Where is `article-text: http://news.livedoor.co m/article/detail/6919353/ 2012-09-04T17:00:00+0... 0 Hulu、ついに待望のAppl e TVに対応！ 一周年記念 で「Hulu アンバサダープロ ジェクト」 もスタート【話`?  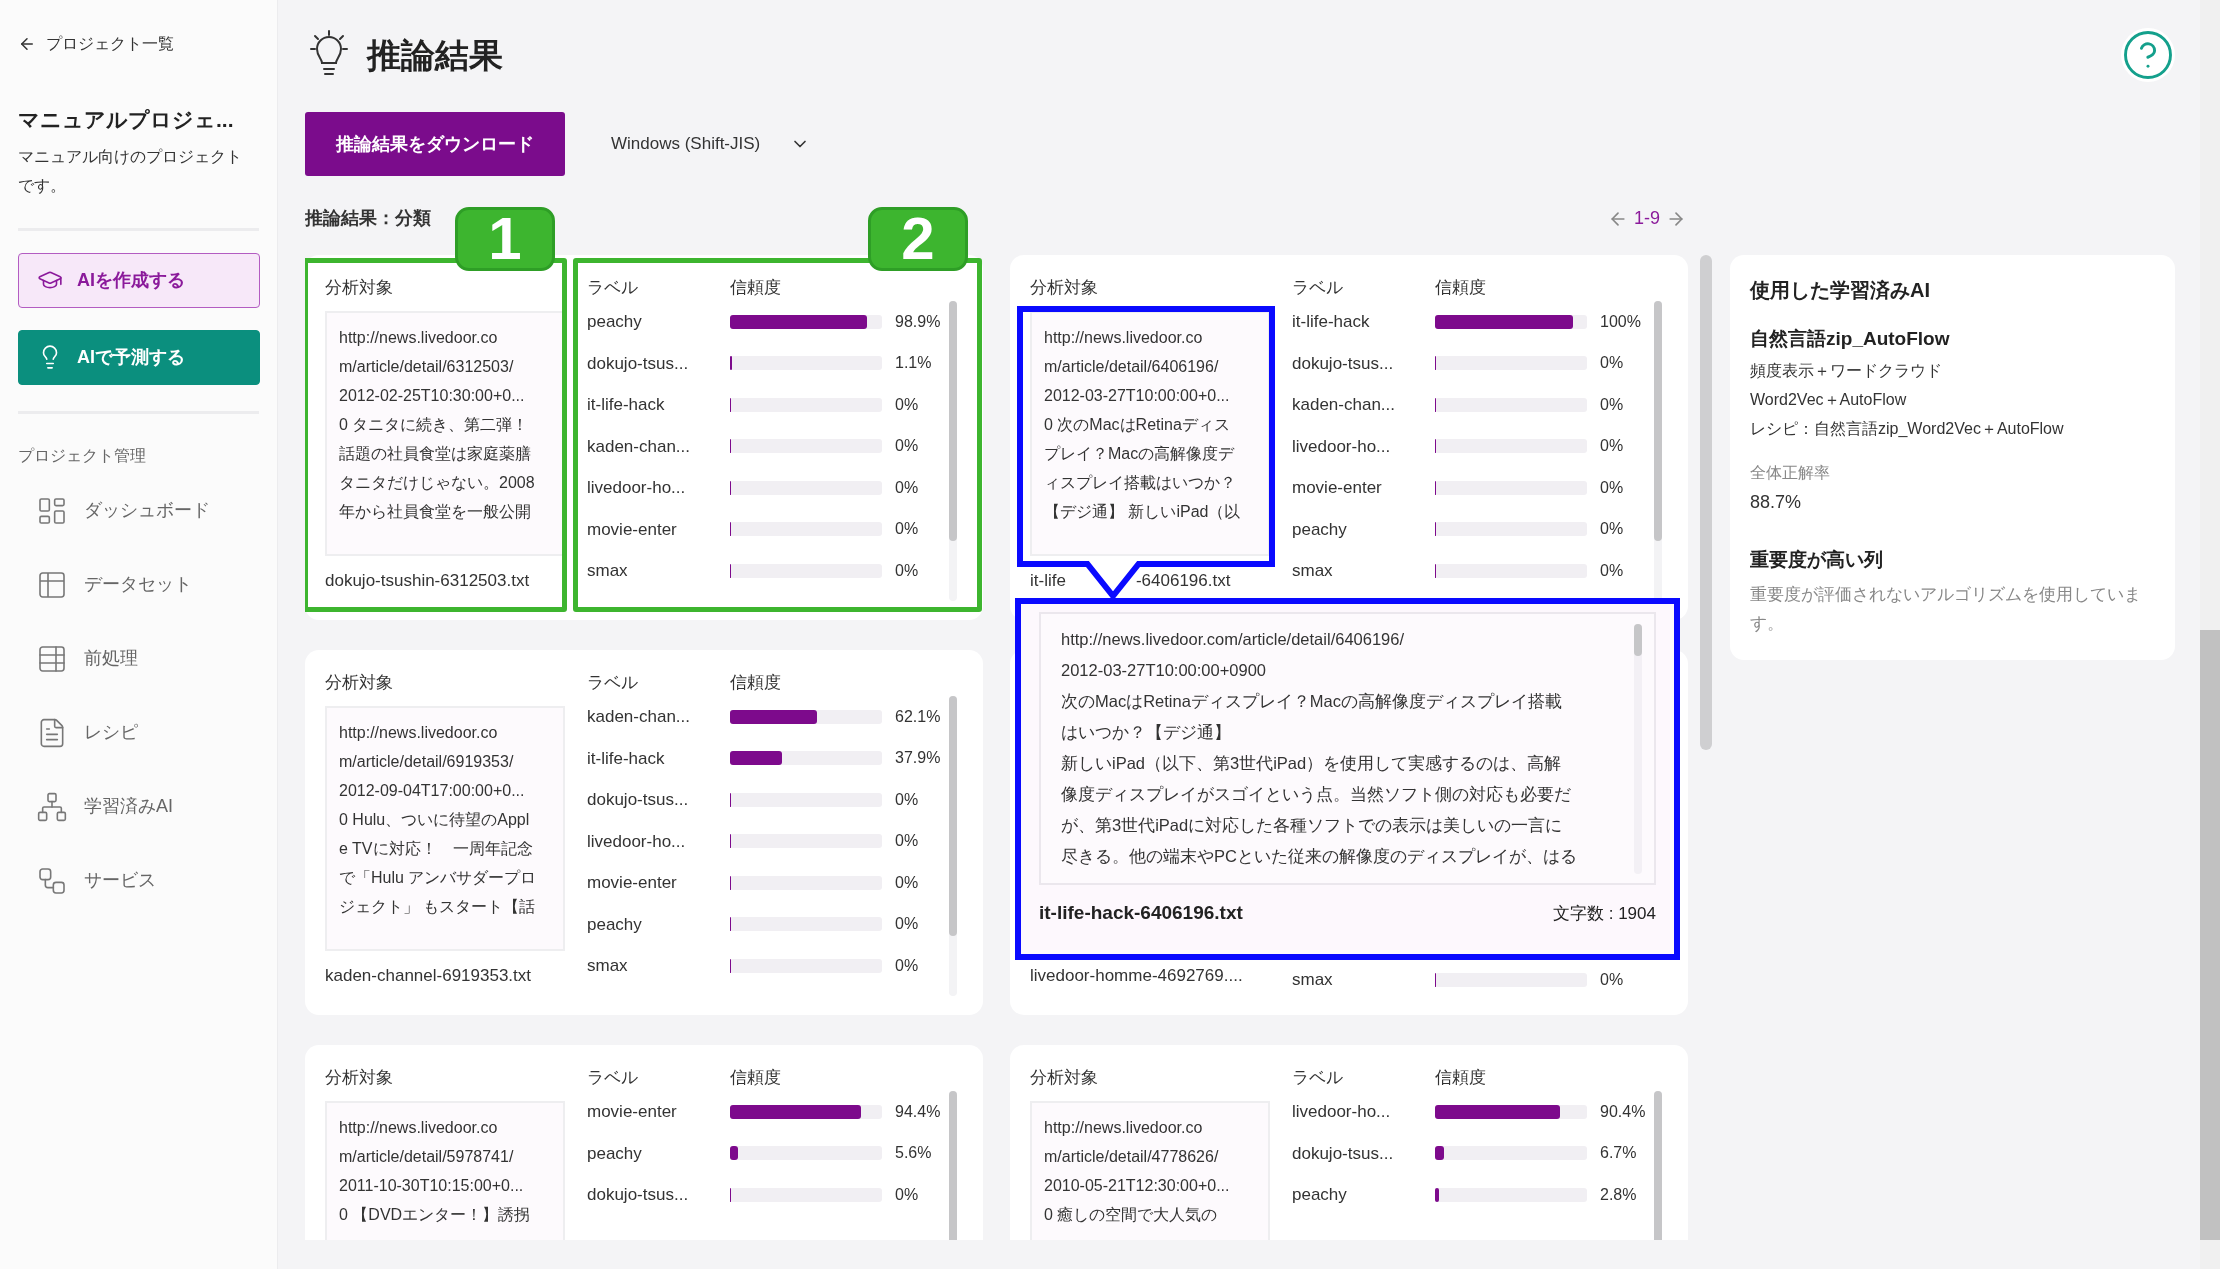
article-text: http://news.livedoor.co m/article/detail/6919353/ 2012-09-04T17:00:00+0... 0 Hulu、ついに待望のAppl e TVに対応！ 一周年記念 で「Hulu アンバサダープロ ジェクト」 もスタート【話 is located at coordinates (438, 820).